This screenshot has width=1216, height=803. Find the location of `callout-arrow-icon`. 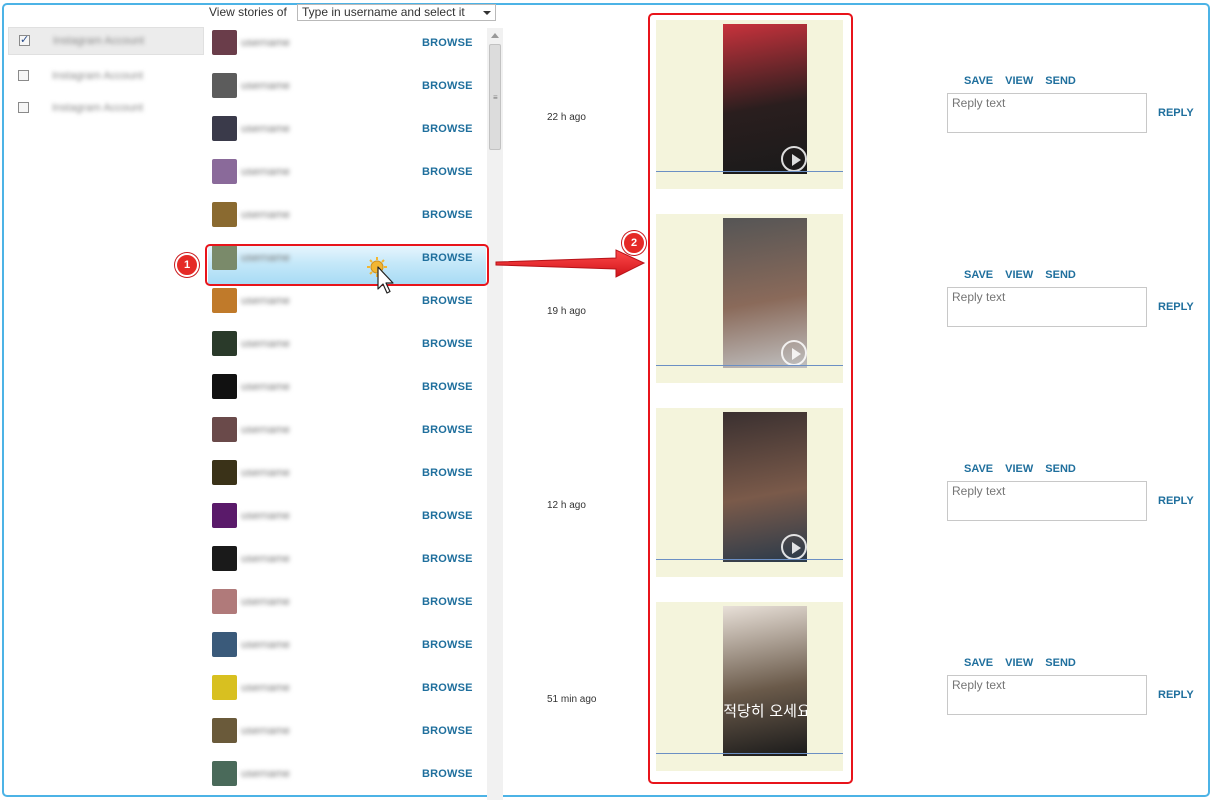

callout-arrow-icon is located at coordinates (570, 263).